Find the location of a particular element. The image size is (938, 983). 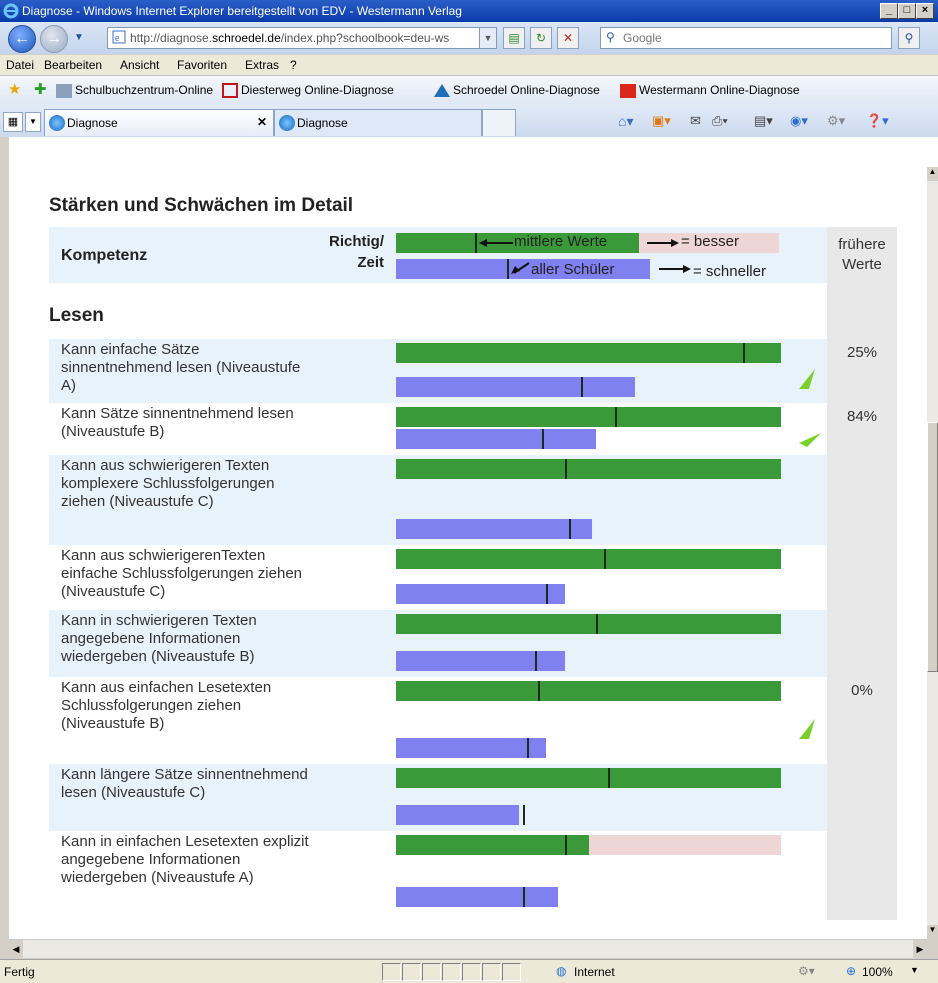

refresh-button: ↻ is located at coordinates (541, 38).